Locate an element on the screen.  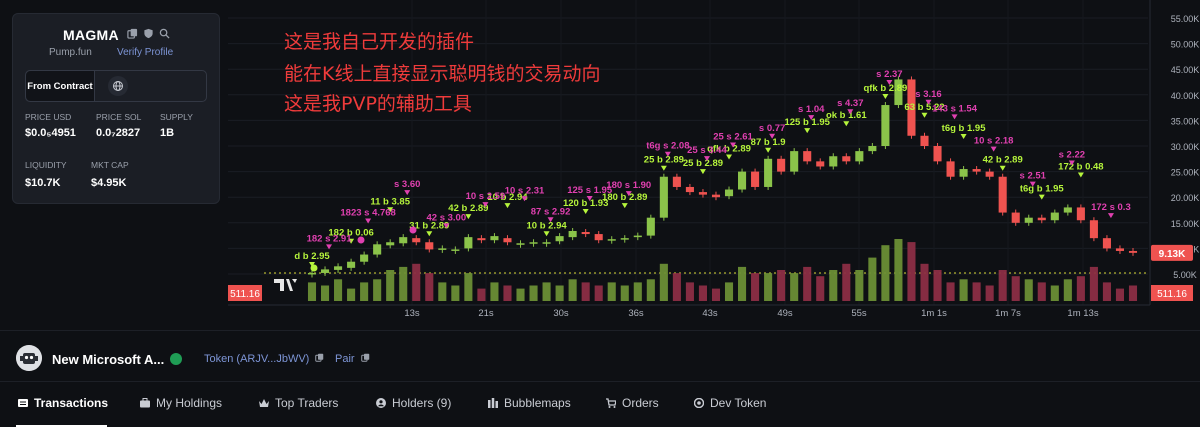
tab-top-traders: Top Traders is located at coordinates (298, 403).